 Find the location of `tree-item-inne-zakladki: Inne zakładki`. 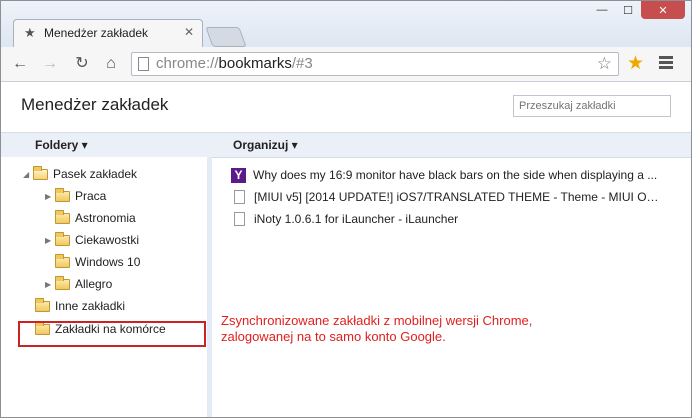

tree-item-inne-zakladki: Inne zakładki is located at coordinates (80, 306).